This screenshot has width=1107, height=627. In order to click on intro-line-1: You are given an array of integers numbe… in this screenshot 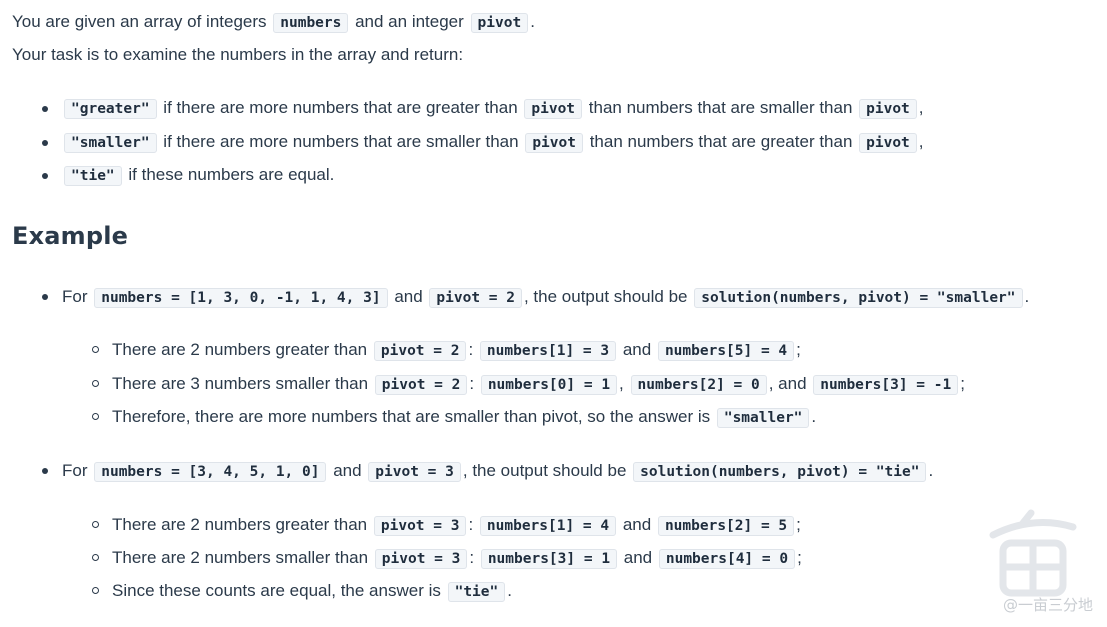, I will do `click(273, 22)`.